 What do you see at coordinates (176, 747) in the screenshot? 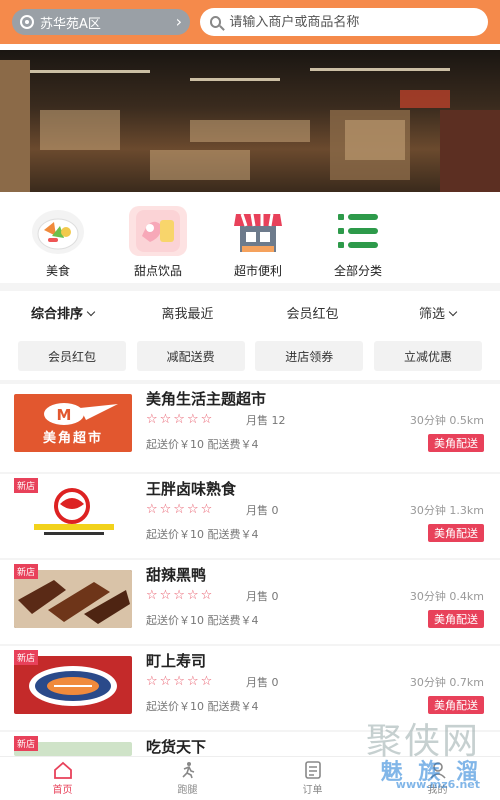
I see `store-name: 吃货天下` at bounding box center [176, 747].